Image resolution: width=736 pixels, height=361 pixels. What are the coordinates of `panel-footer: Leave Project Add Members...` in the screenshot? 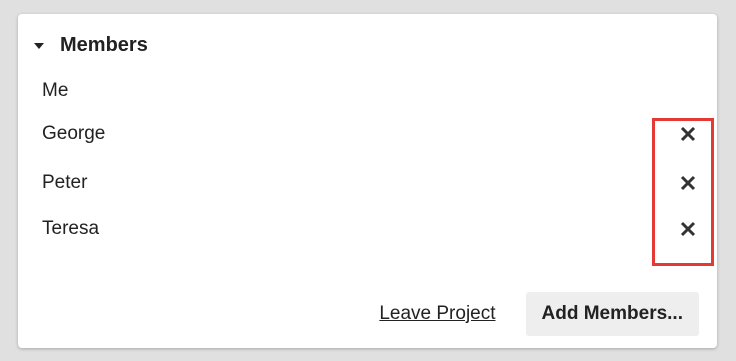 It's located at (539, 314).